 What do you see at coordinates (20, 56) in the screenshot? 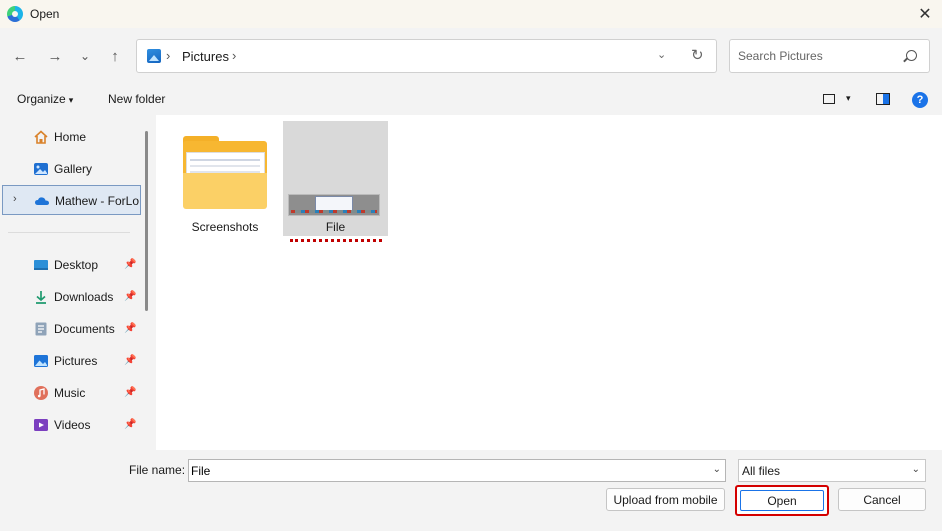
I see `back-arrow-icon: ←` at bounding box center [20, 56].